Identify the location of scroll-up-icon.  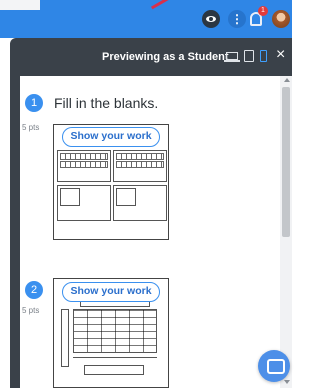
(287, 80).